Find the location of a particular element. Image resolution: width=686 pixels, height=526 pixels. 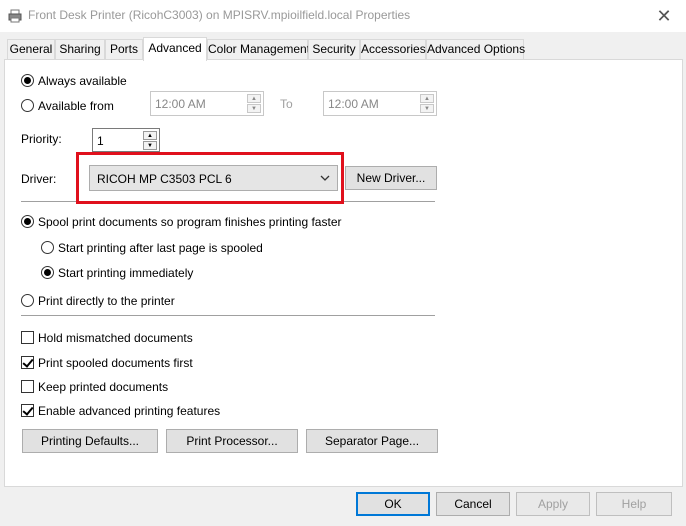

tab-general: General is located at coordinates (31, 49).